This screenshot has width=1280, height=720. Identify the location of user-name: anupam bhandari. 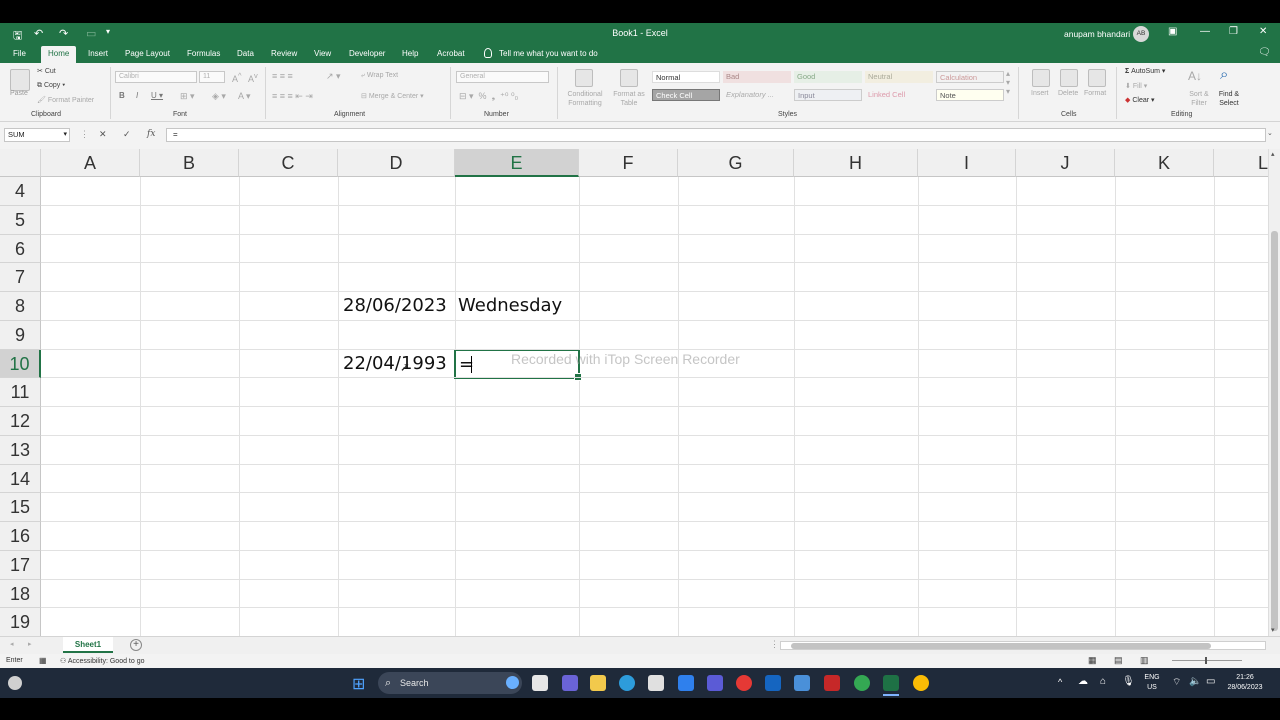
(1097, 34).